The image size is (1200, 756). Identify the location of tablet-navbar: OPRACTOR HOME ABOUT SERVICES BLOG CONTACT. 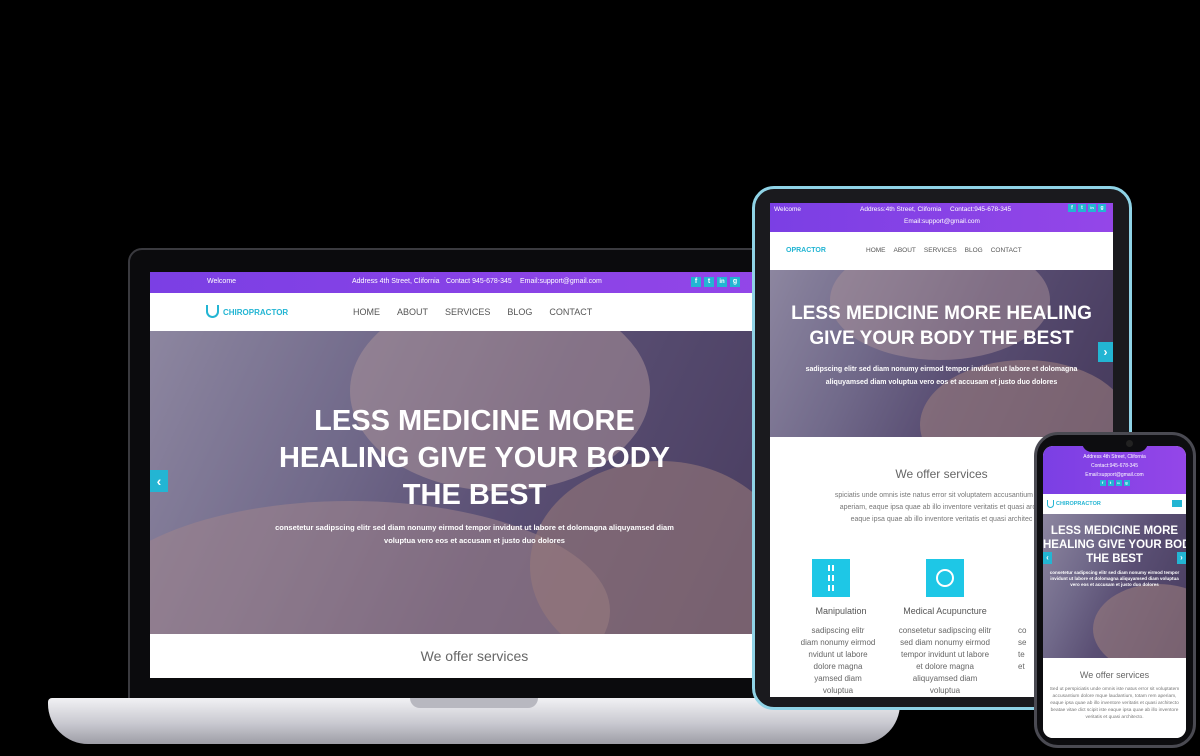
(941, 251).